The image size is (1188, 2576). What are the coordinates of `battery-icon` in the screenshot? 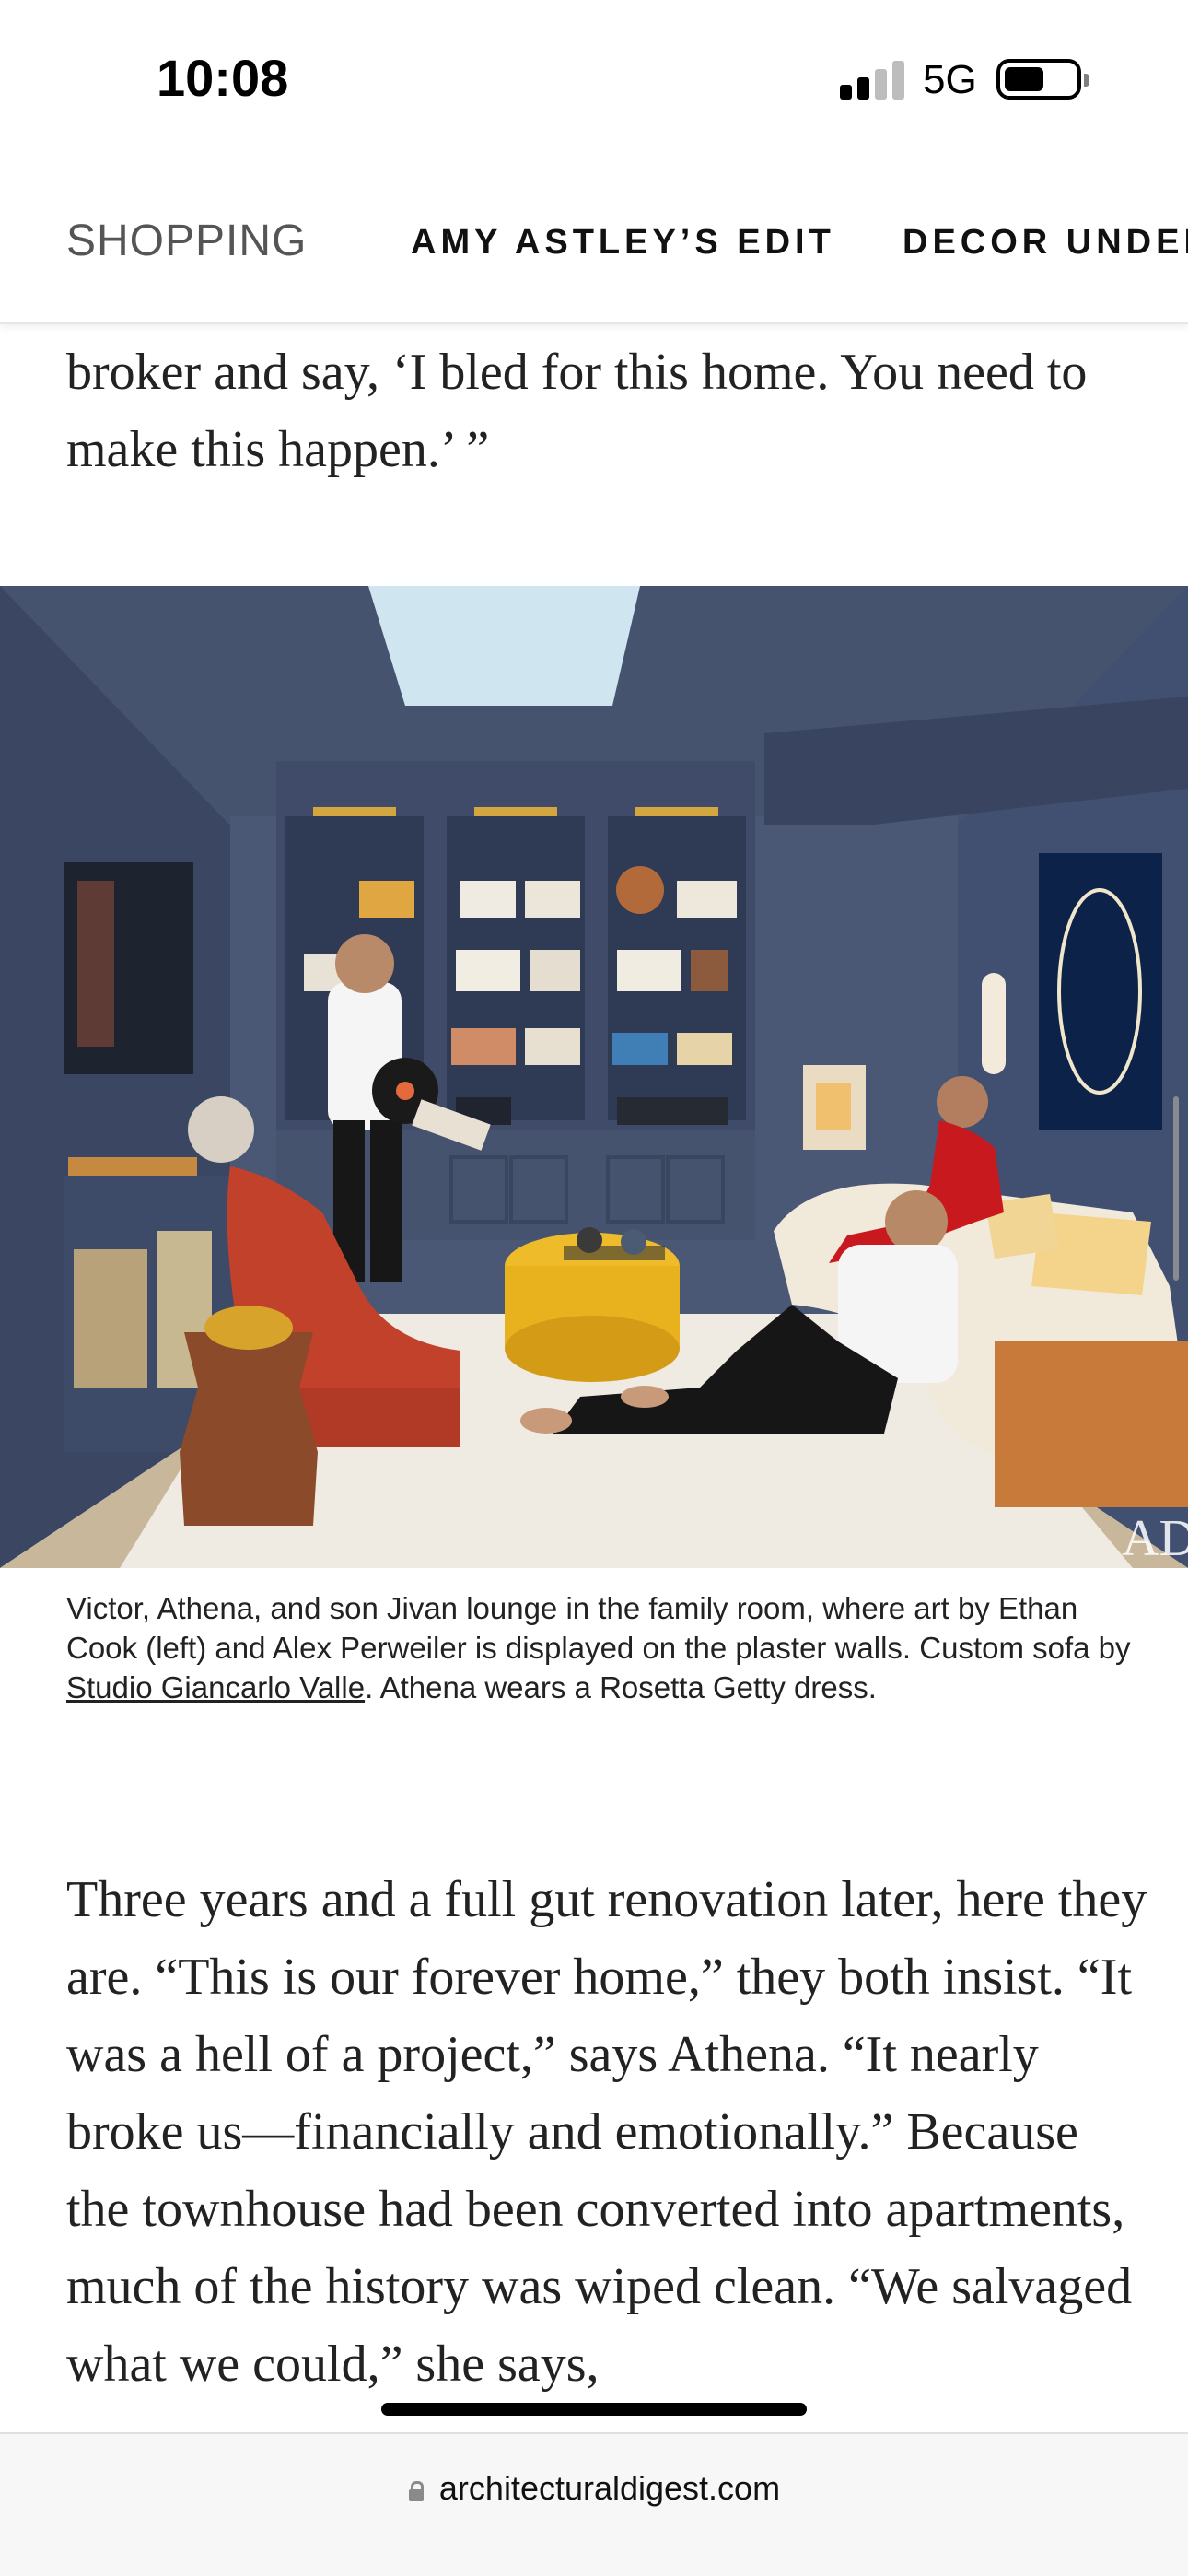 It's located at (1042, 79).